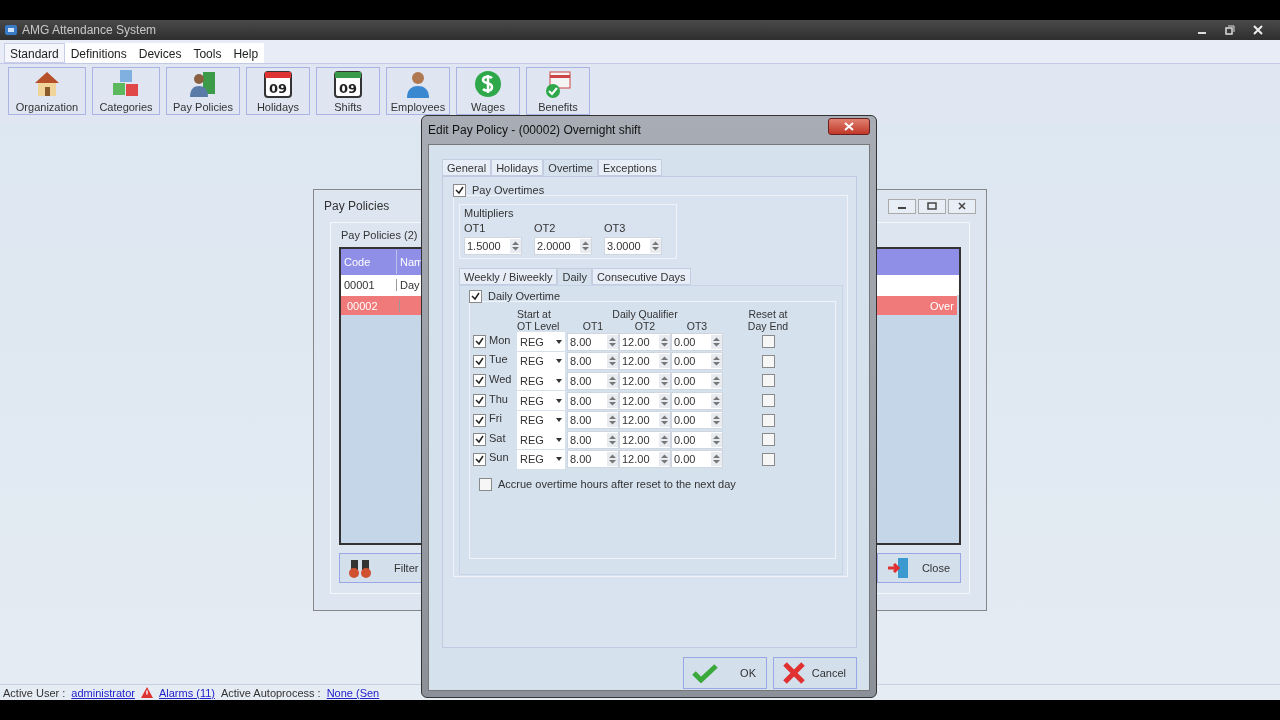 This screenshot has height=720, width=1280. I want to click on toolbar-button: 09 Shifts, so click(348, 91).